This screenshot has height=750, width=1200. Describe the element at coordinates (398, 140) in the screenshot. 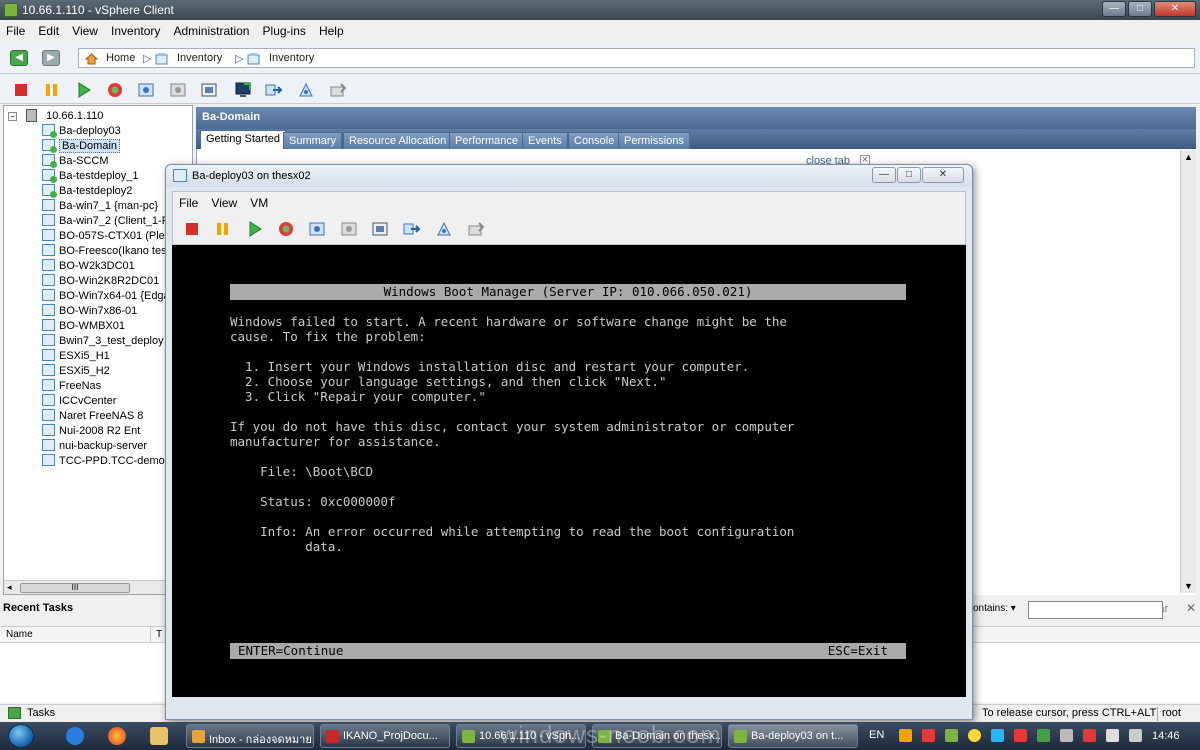

I see `tab-resource-allocation: Resource Allocation` at that location.